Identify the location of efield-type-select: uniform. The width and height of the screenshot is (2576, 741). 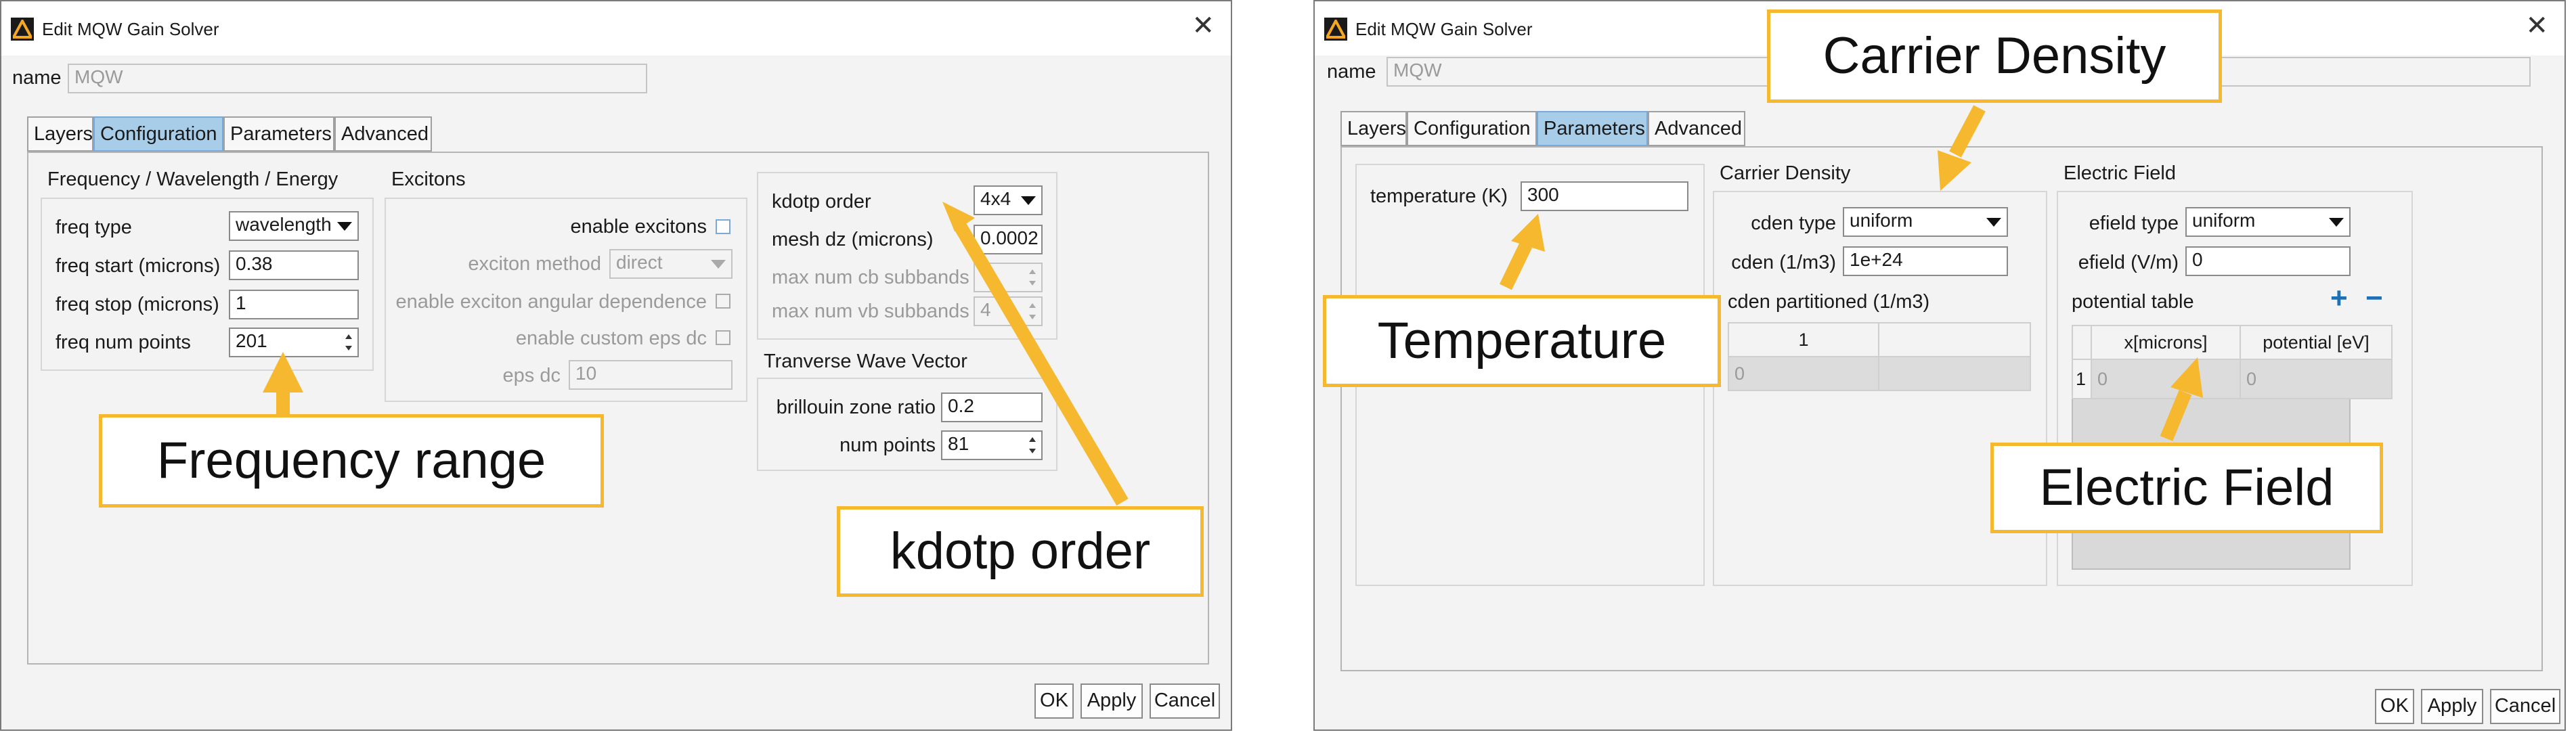
(2268, 222).